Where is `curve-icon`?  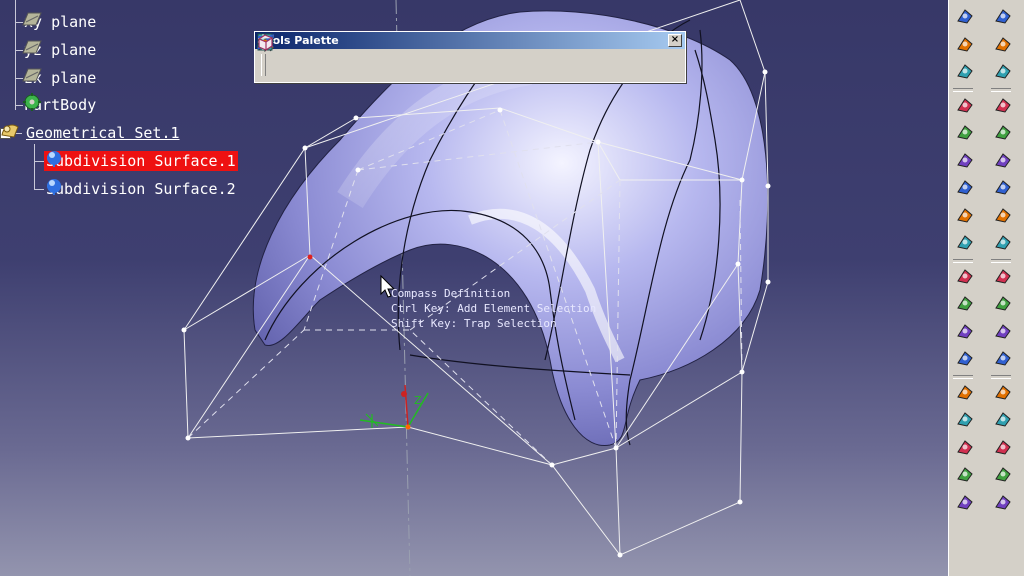 curve-icon is located at coordinates (1003, 187).